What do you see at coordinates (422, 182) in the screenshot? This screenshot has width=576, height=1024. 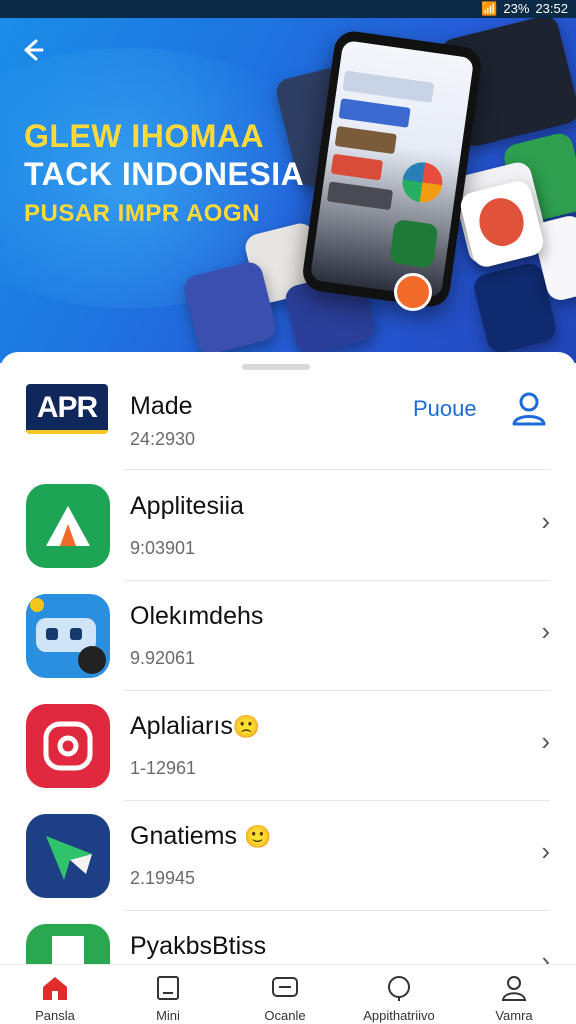 I see `colorful-app-icon` at bounding box center [422, 182].